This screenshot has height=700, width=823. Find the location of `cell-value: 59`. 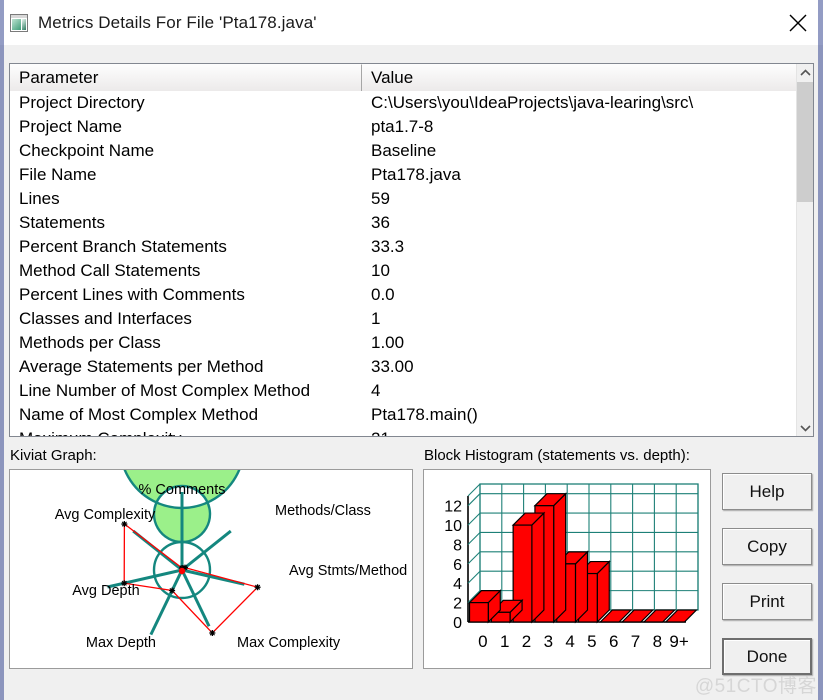

cell-value: 59 is located at coordinates (380, 198).